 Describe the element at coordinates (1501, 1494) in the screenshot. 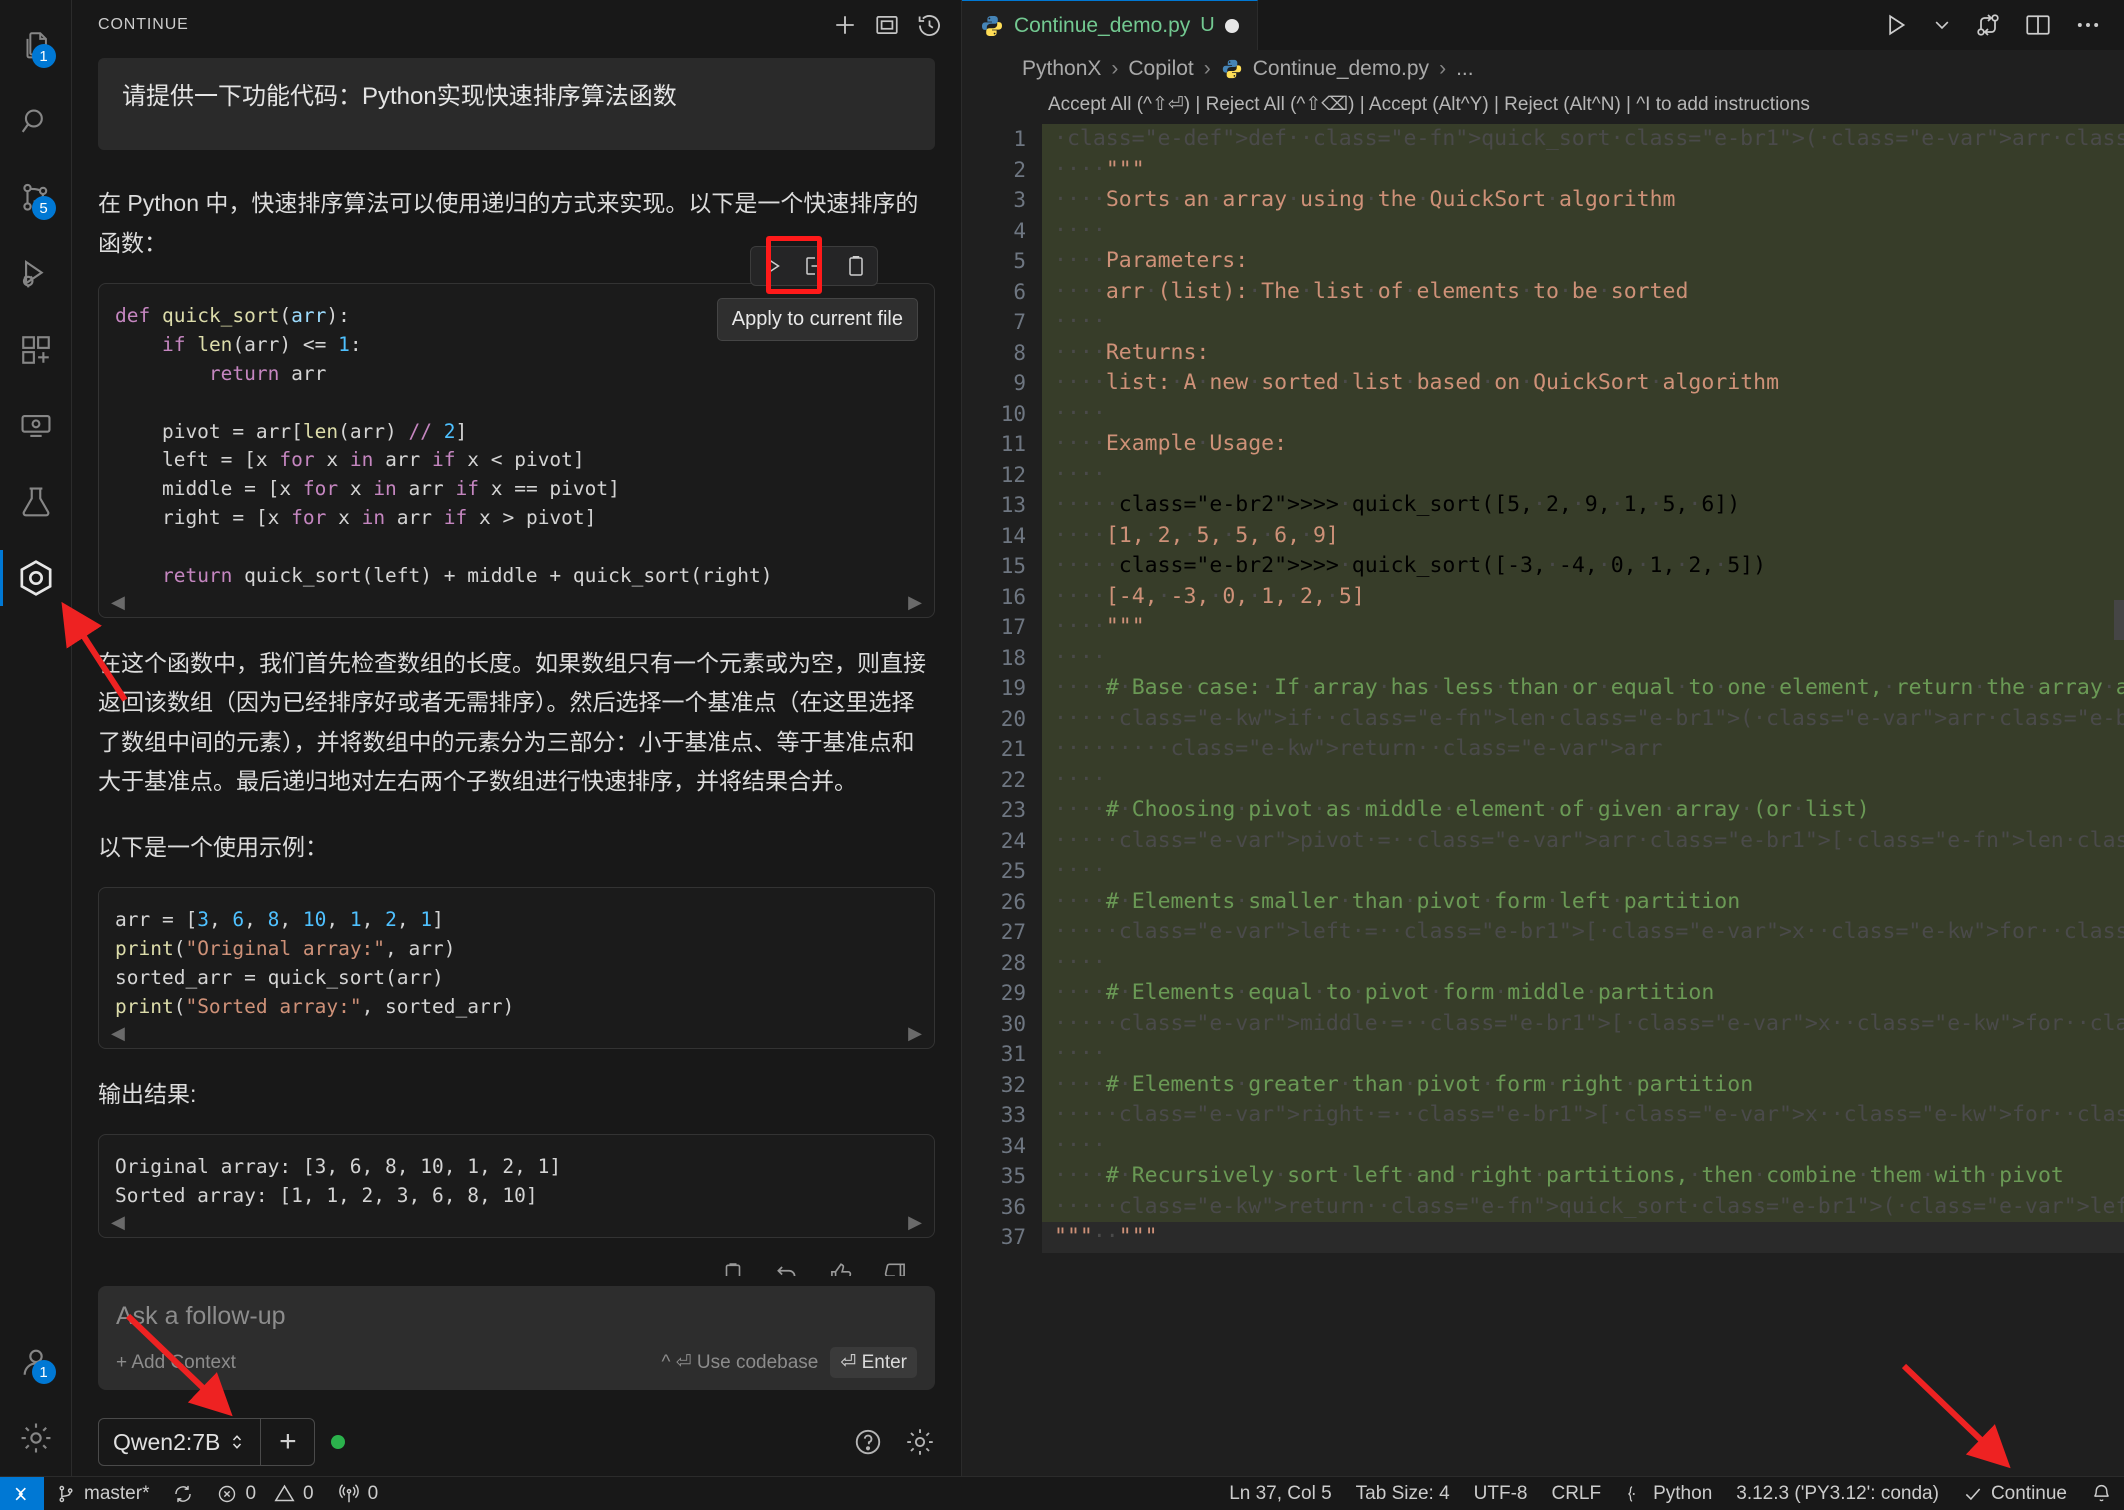

I see `status-editor-encoding: UTF-8` at that location.